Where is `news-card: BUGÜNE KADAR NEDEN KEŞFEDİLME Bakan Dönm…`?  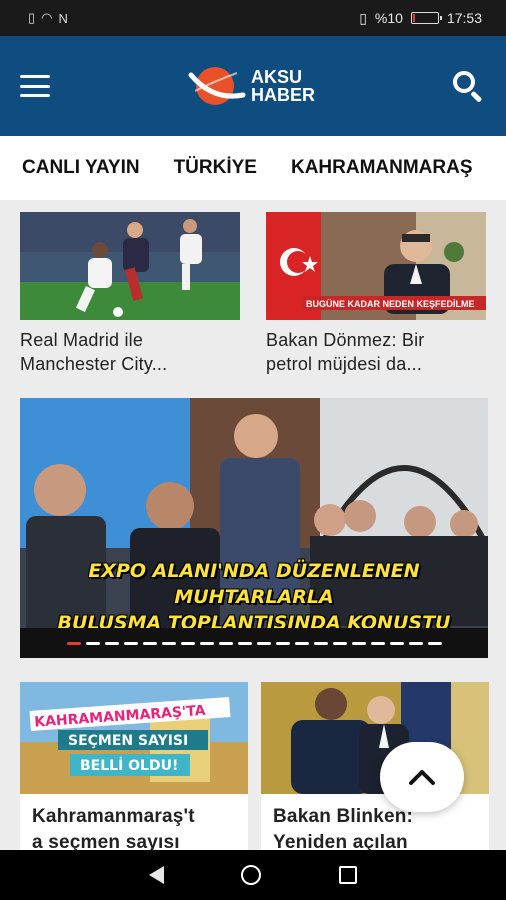 news-card: BUGÜNE KADAR NEDEN KEŞFEDİLME Bakan Dönm… is located at coordinates (376, 294).